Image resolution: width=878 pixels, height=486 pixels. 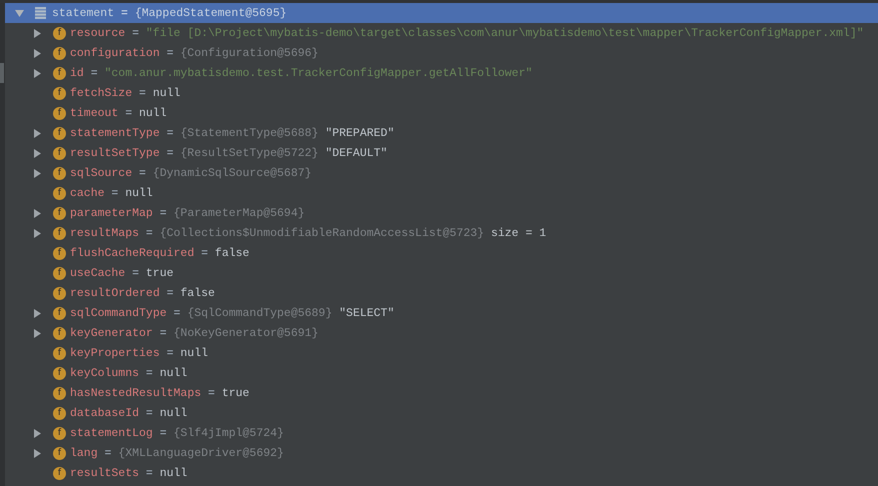 I want to click on variable-value: {Collections$UnmodifiableRandomAccessList@5723}, so click(x=322, y=233).